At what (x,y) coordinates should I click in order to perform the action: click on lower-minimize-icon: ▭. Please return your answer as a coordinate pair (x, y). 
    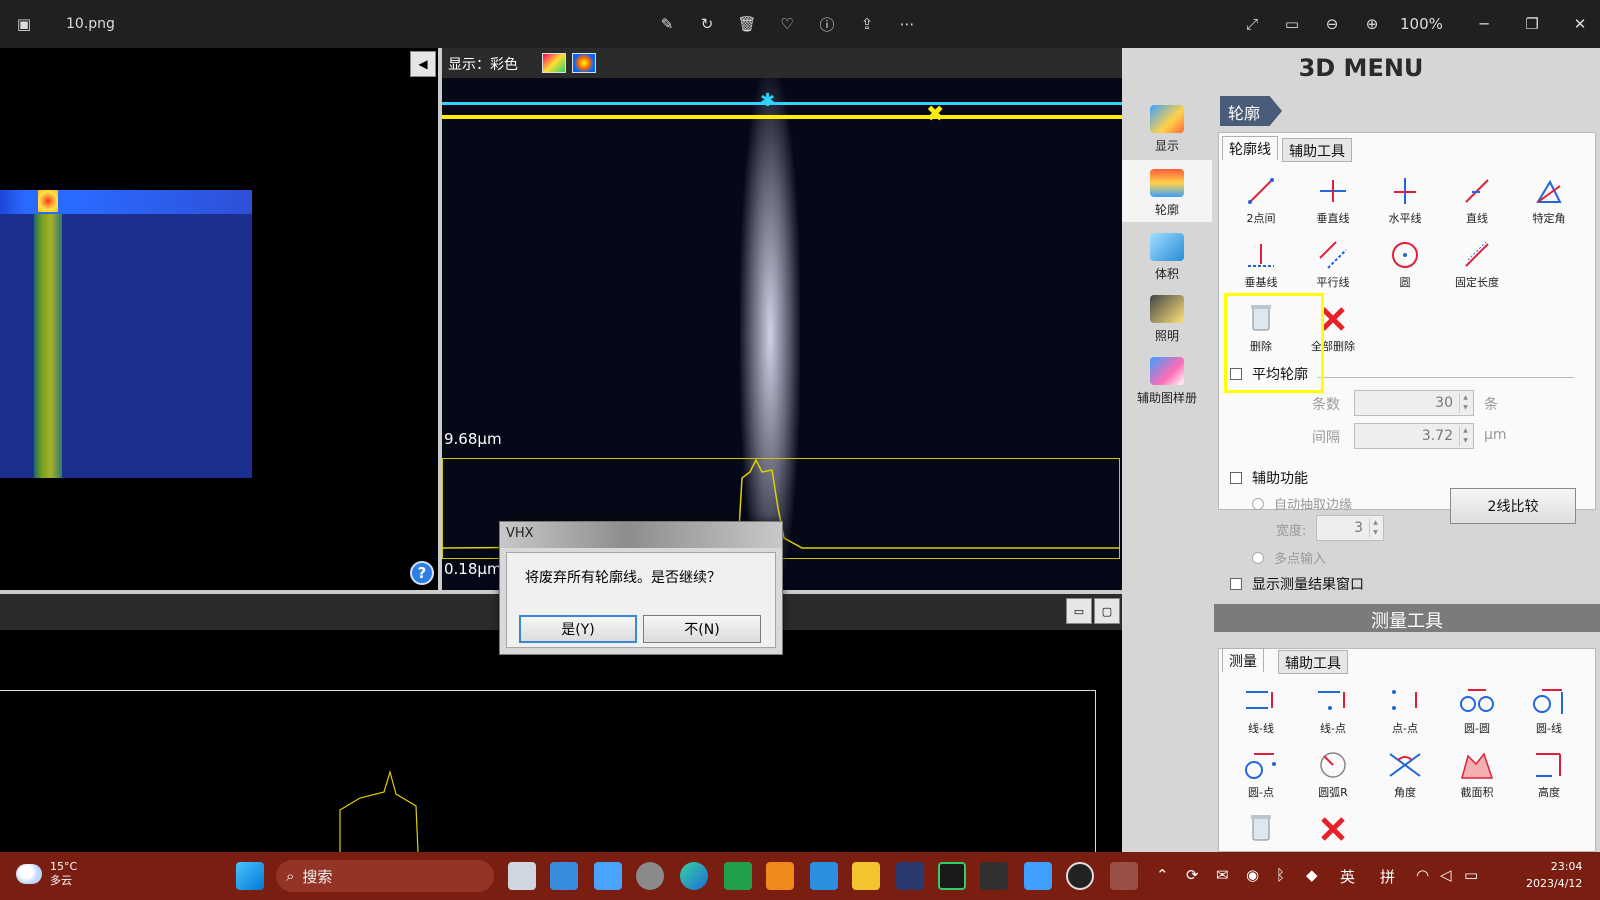
    Looking at the image, I should click on (1079, 611).